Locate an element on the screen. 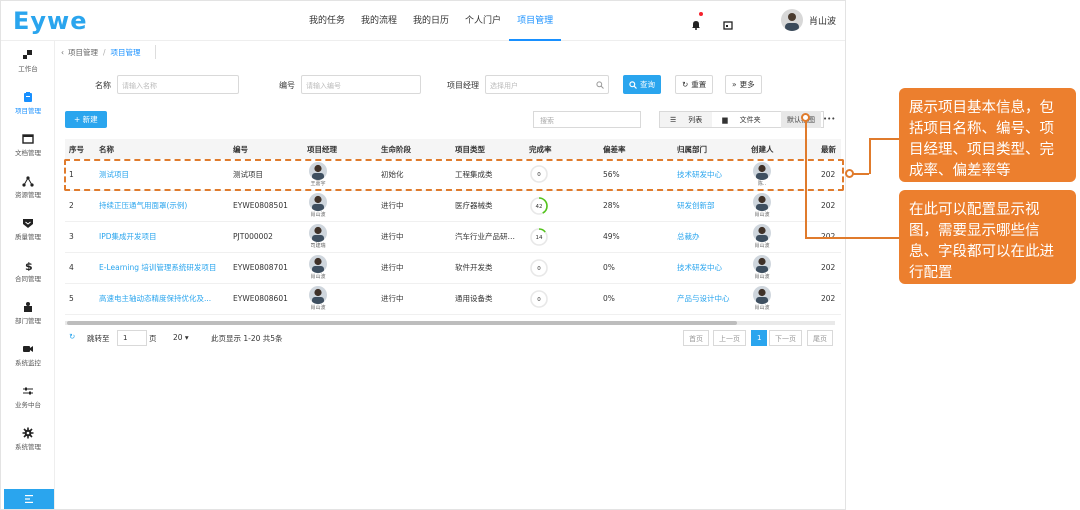 The height and width of the screenshot is (510, 1080). cell-code: EYWE0808601 is located at coordinates (266, 299).